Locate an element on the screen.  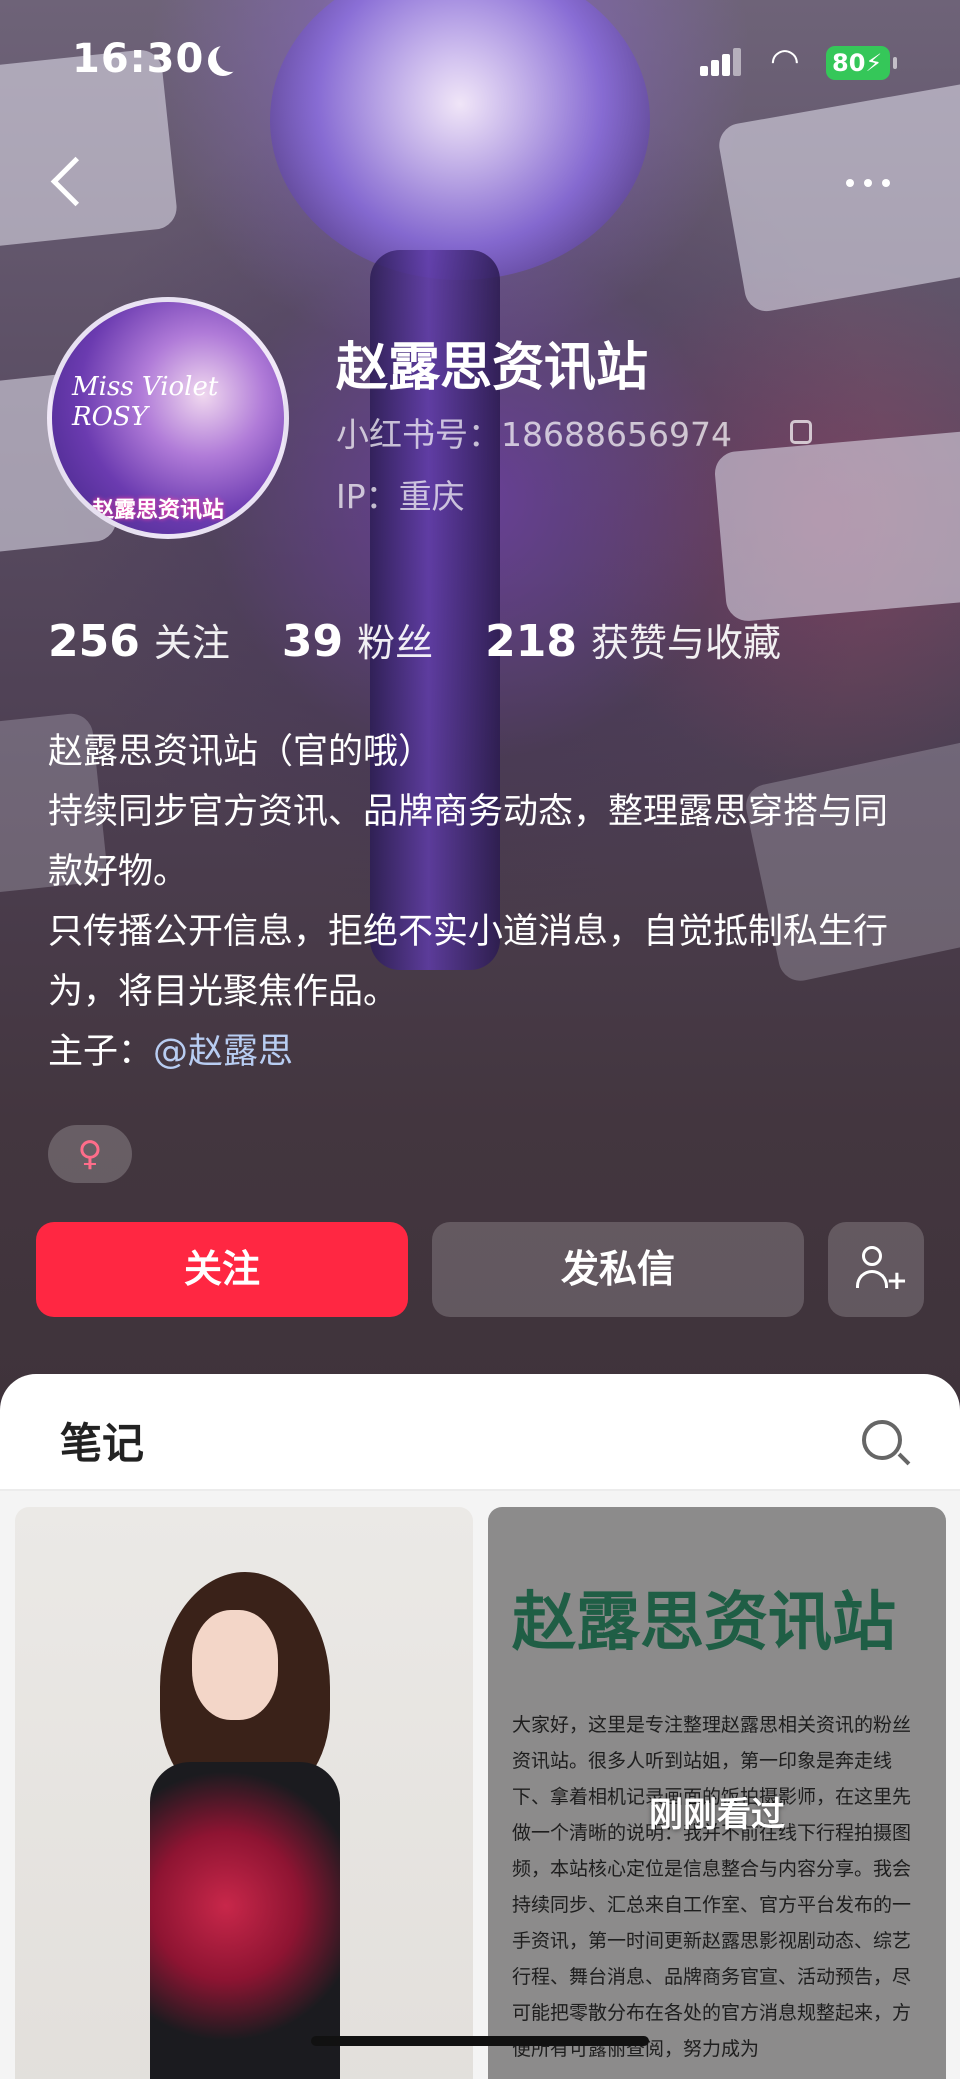
message-button: 发私信 is located at coordinates (618, 1269).